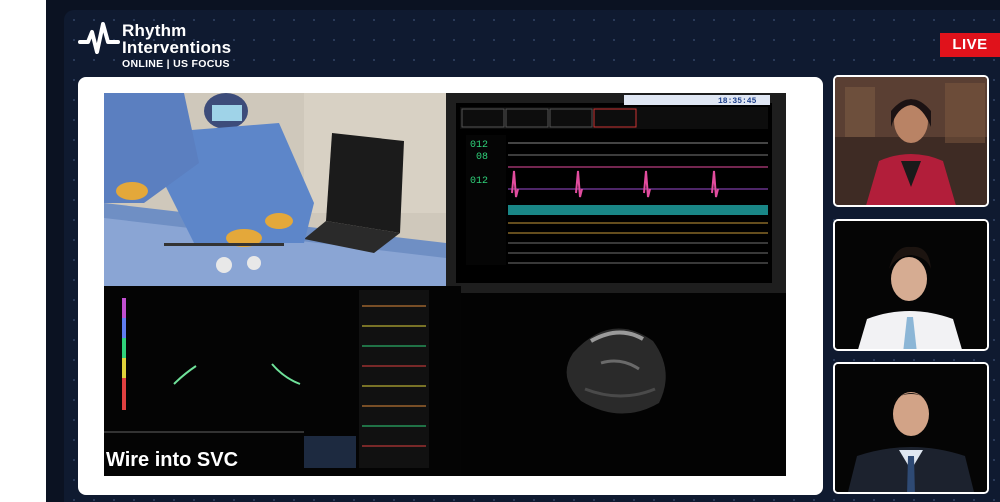 Image resolution: width=1000 pixels, height=502 pixels. What do you see at coordinates (911, 141) in the screenshot?
I see `speaker-tile-host` at bounding box center [911, 141].